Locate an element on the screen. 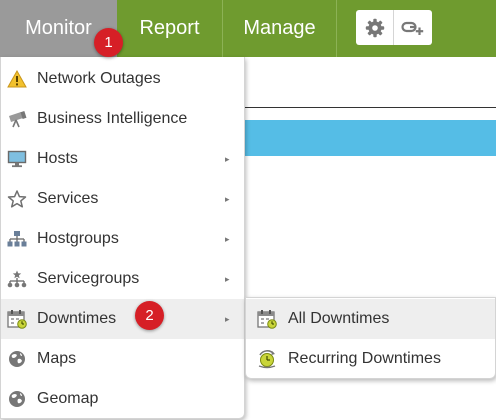 The width and height of the screenshot is (496, 420). hostgroups-icon is located at coordinates (17, 239).